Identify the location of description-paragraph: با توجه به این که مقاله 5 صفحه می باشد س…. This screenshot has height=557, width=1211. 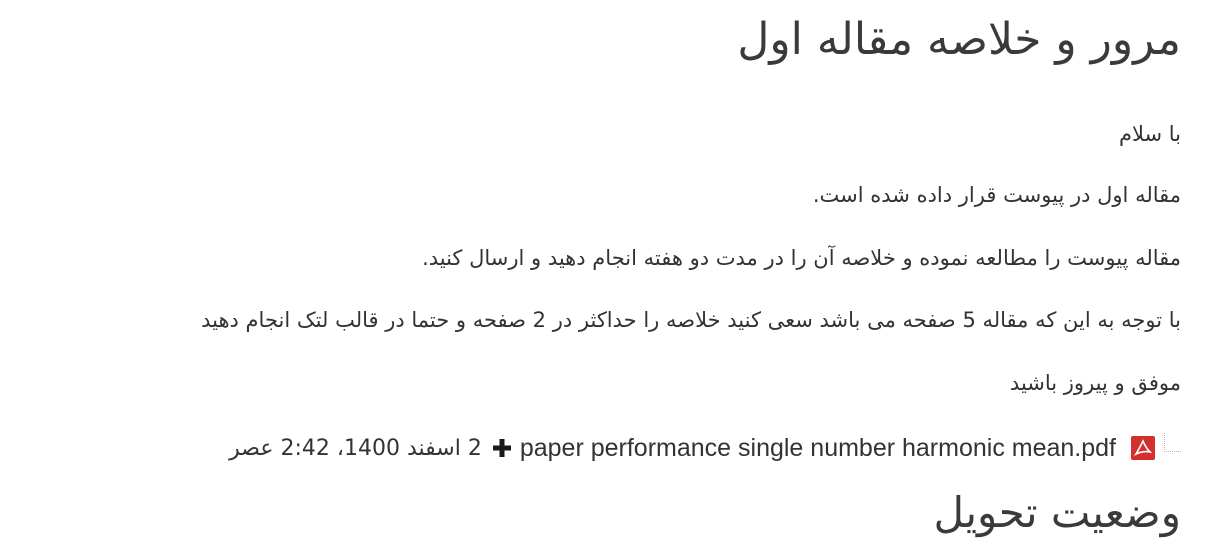
(691, 320).